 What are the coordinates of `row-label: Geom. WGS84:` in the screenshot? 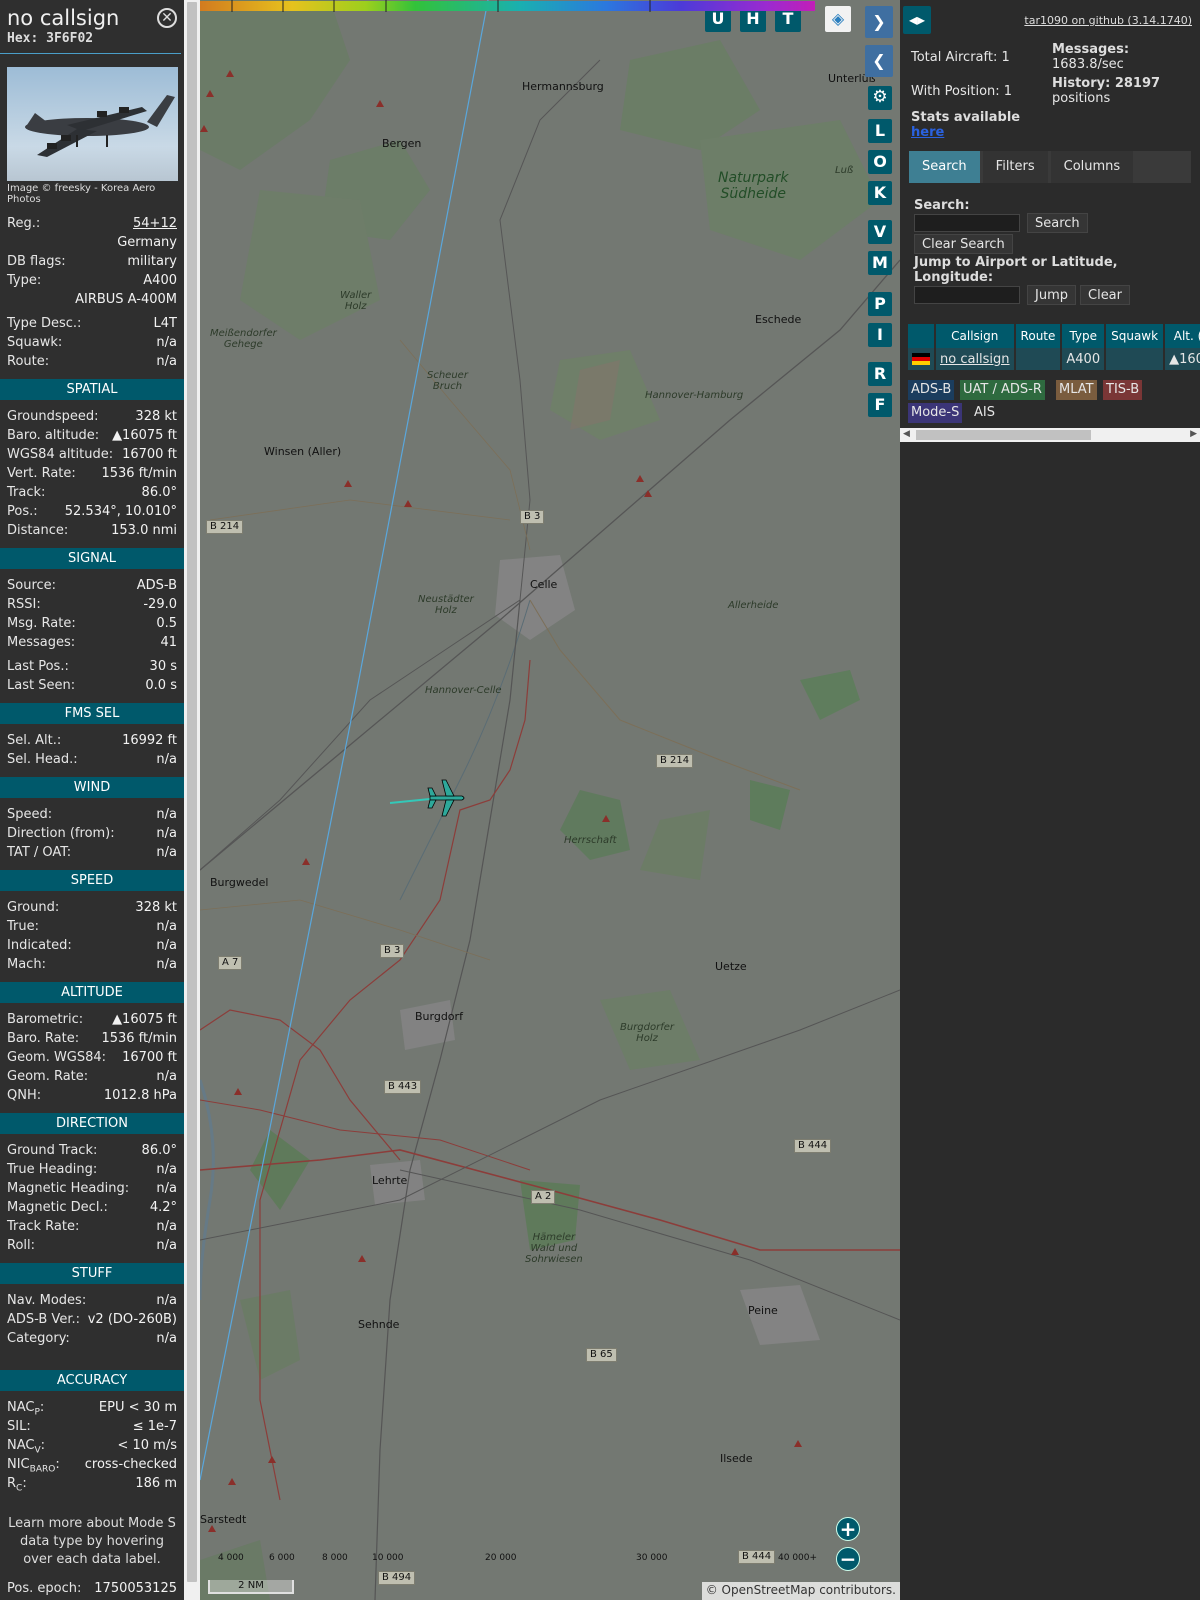 It's located at (57, 1057).